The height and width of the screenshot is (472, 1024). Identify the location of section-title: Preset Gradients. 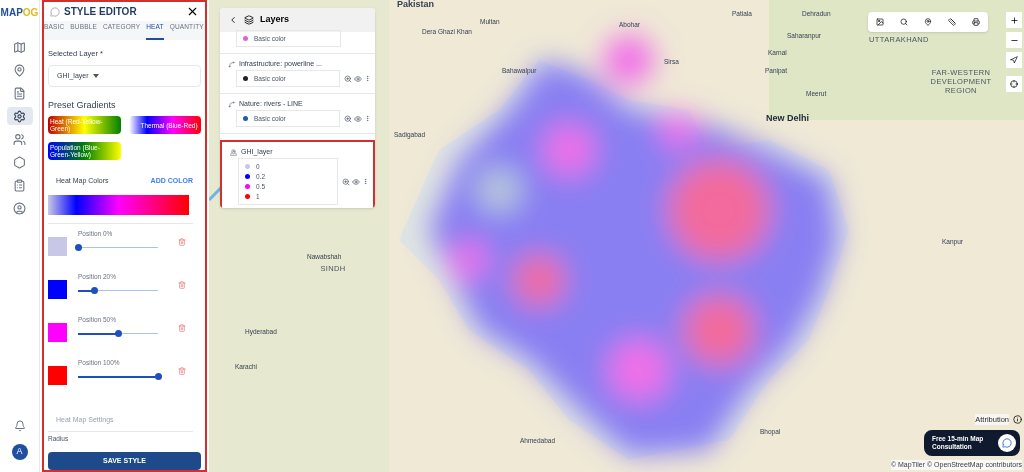
(82, 105).